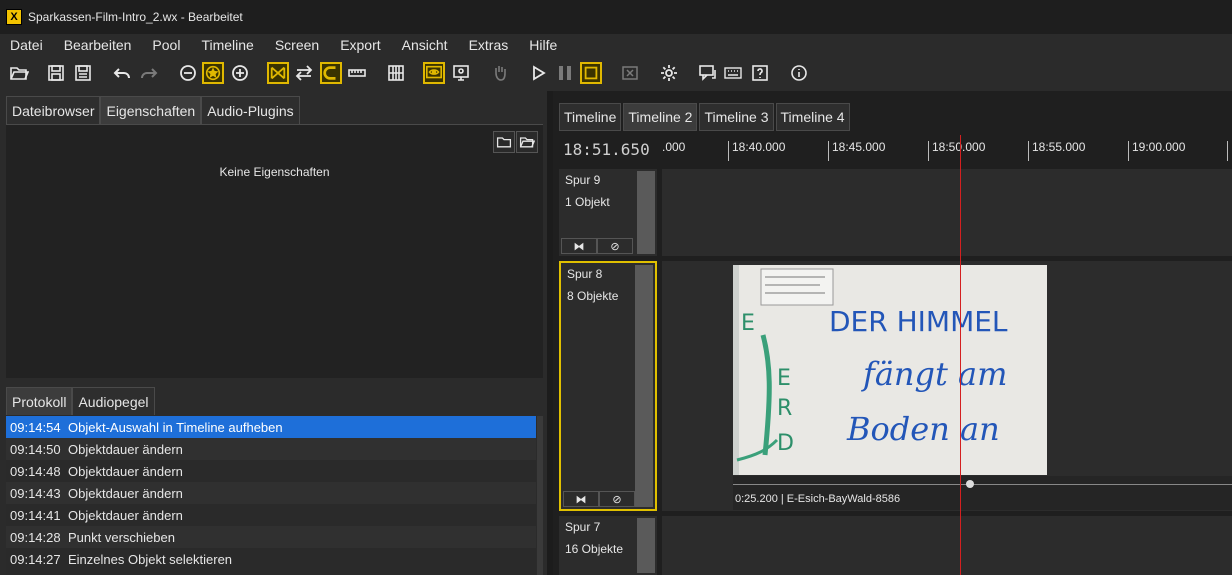 Image resolution: width=1232 pixels, height=575 pixels. I want to click on crossfade-icon, so click(278, 73).